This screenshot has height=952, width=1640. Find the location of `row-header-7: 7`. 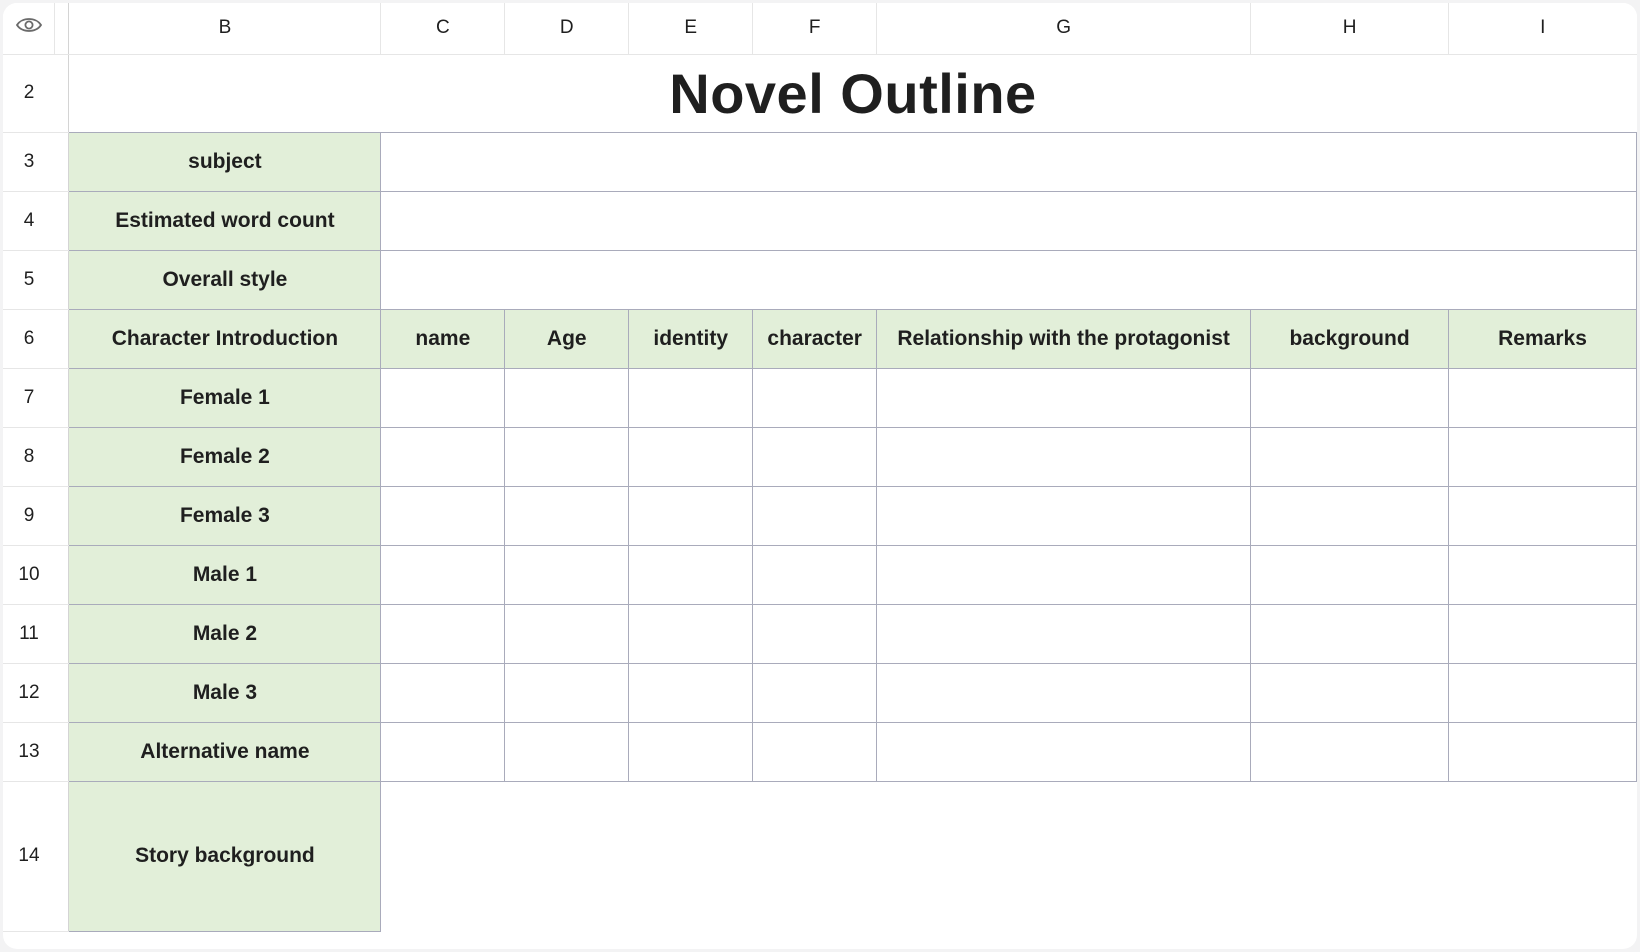

row-header-7: 7 is located at coordinates (29, 398).